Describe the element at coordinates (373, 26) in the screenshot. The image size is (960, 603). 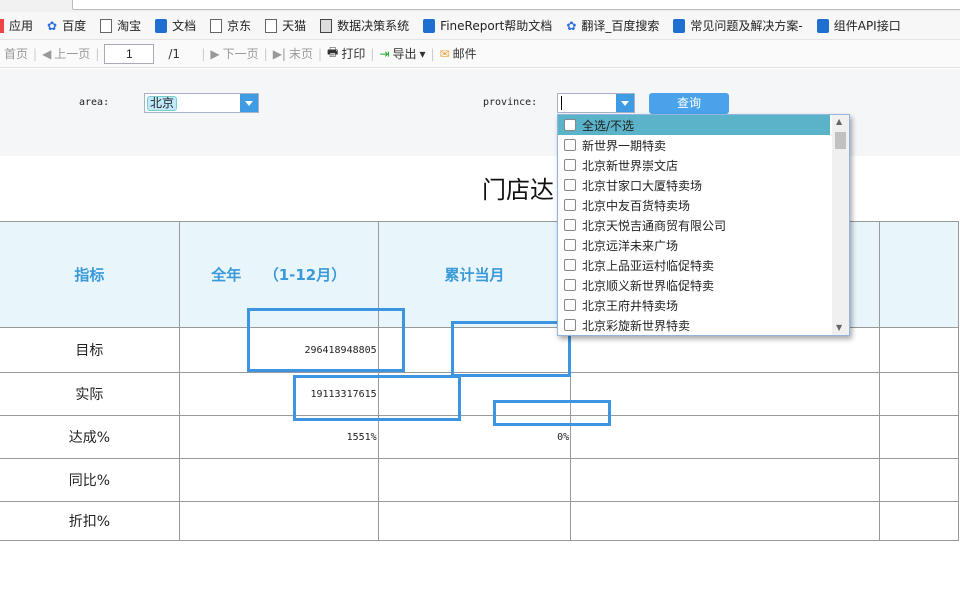
I see `bookmark-label: 数据决策系统` at that location.